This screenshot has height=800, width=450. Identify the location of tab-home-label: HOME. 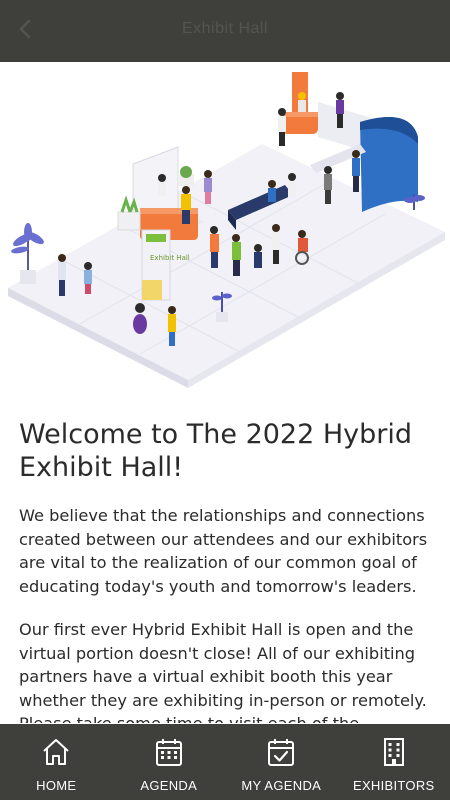
(56, 785).